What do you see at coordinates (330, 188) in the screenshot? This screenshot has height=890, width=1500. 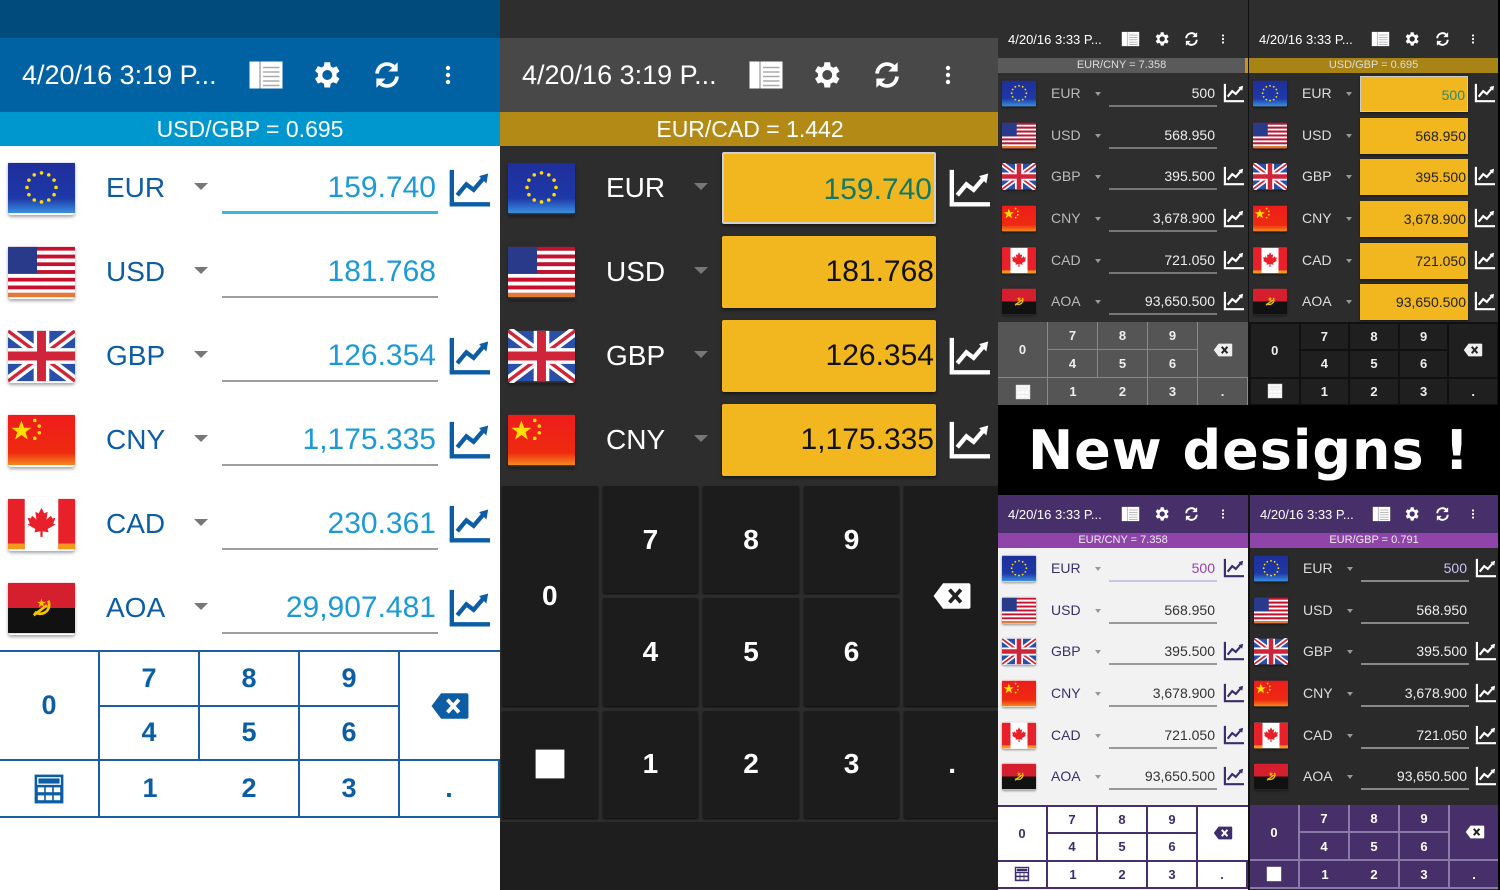 I see `amount-field: 159.740` at bounding box center [330, 188].